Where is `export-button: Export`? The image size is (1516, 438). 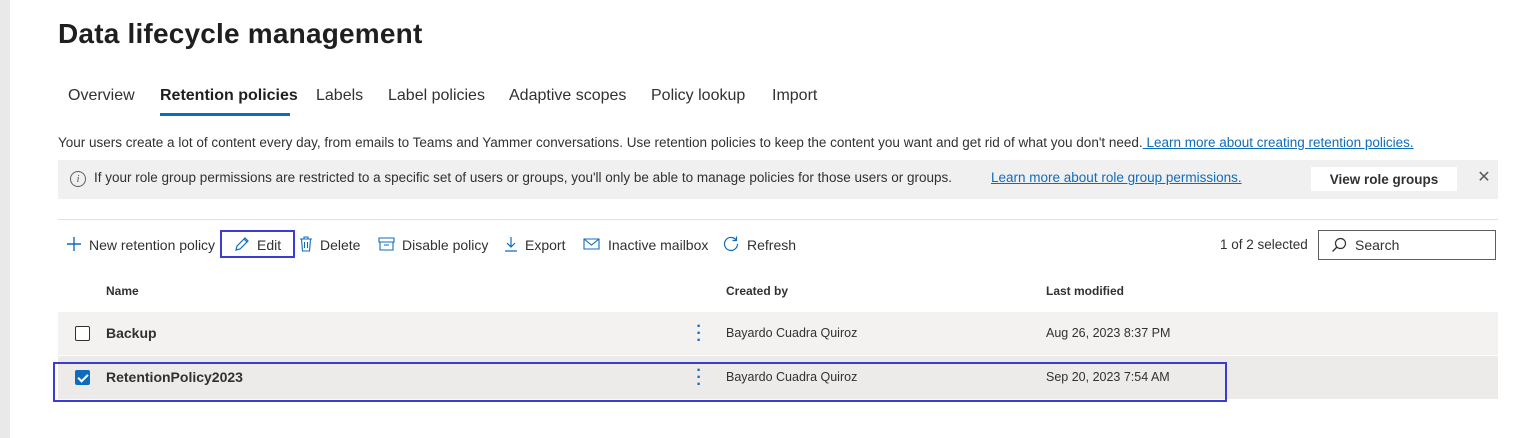
export-button: Export is located at coordinates (534, 245).